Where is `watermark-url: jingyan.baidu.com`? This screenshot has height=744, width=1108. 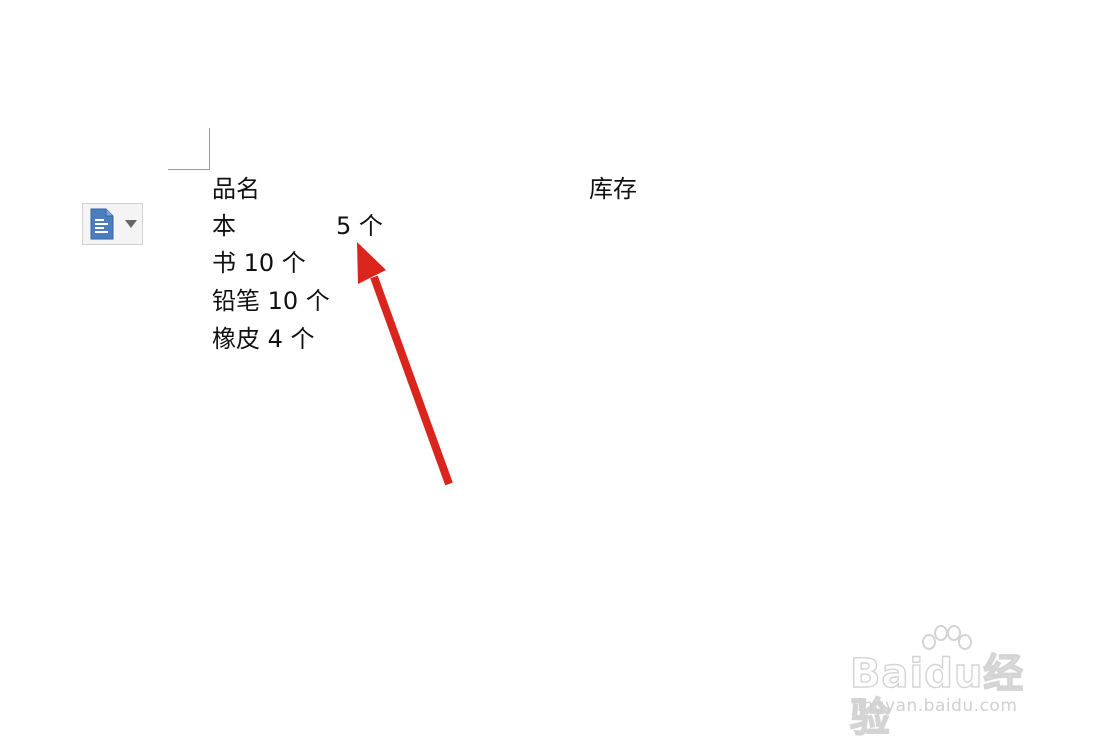
watermark-url: jingyan.baidu.com is located at coordinates (935, 706).